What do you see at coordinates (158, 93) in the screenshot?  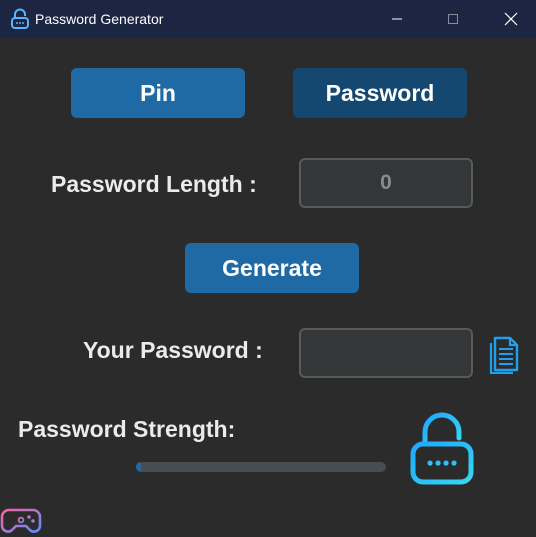 I see `pin-button: Pin` at bounding box center [158, 93].